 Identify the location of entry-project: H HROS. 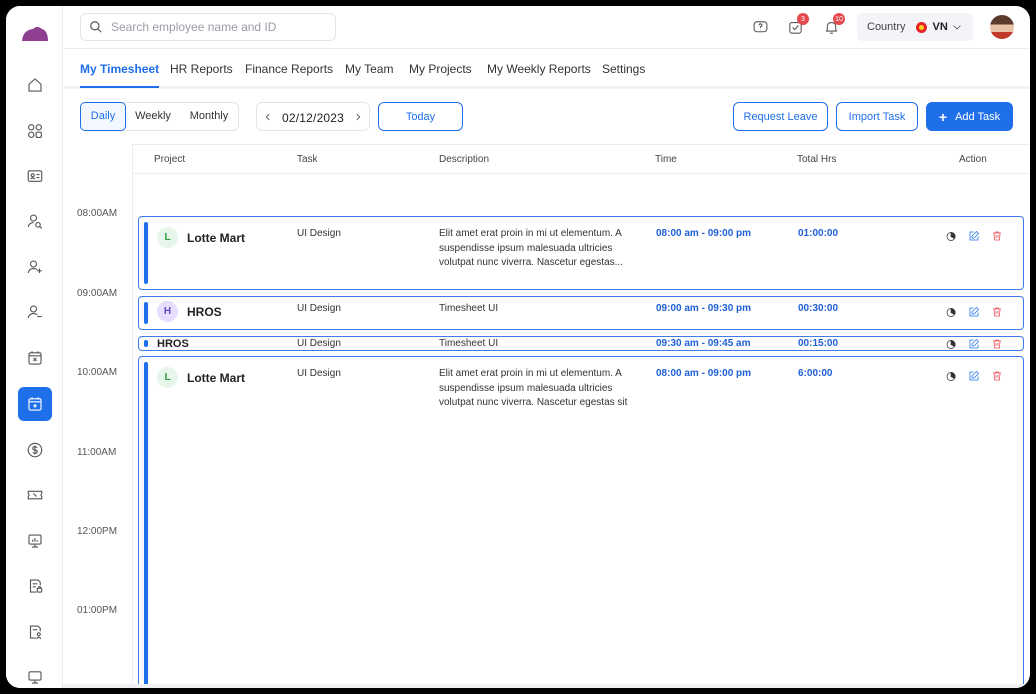
(189, 311).